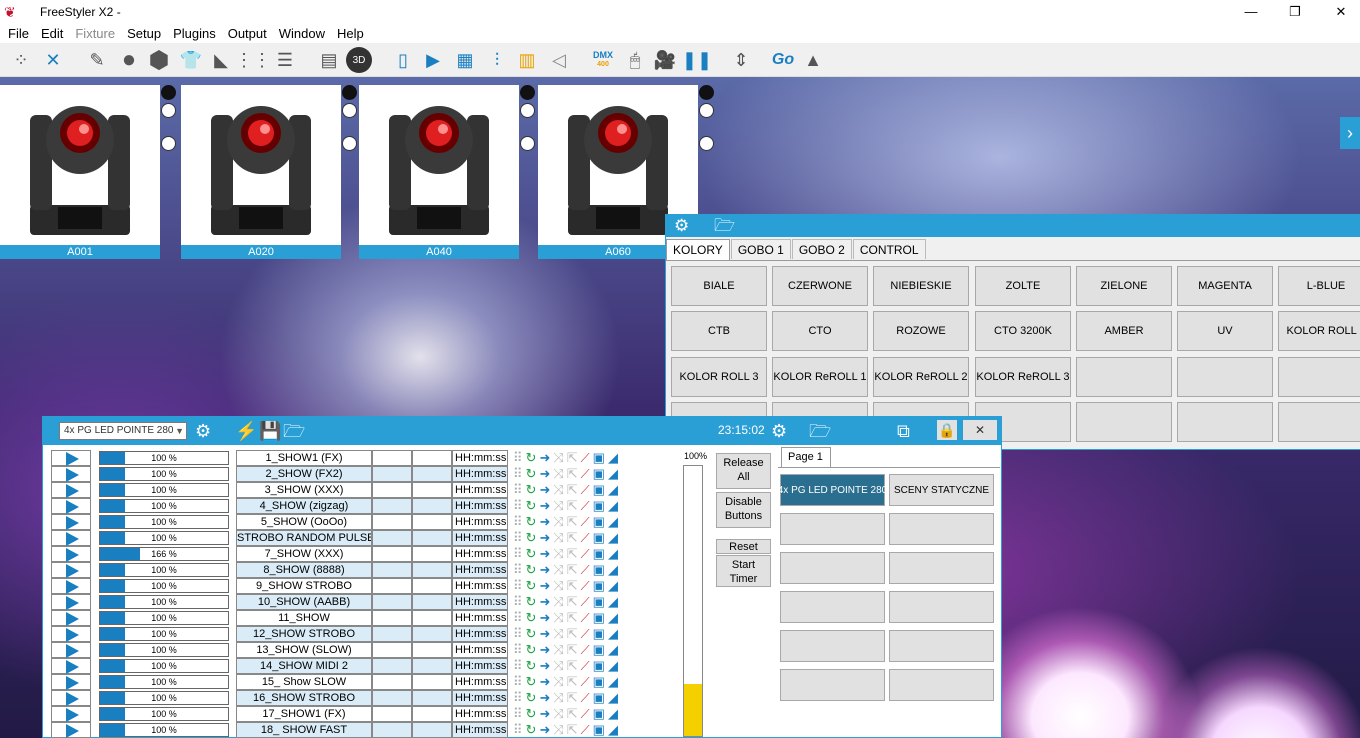  Describe the element at coordinates (546, 697) in the screenshot. I see `arrow-right-icon: ➜` at that location.